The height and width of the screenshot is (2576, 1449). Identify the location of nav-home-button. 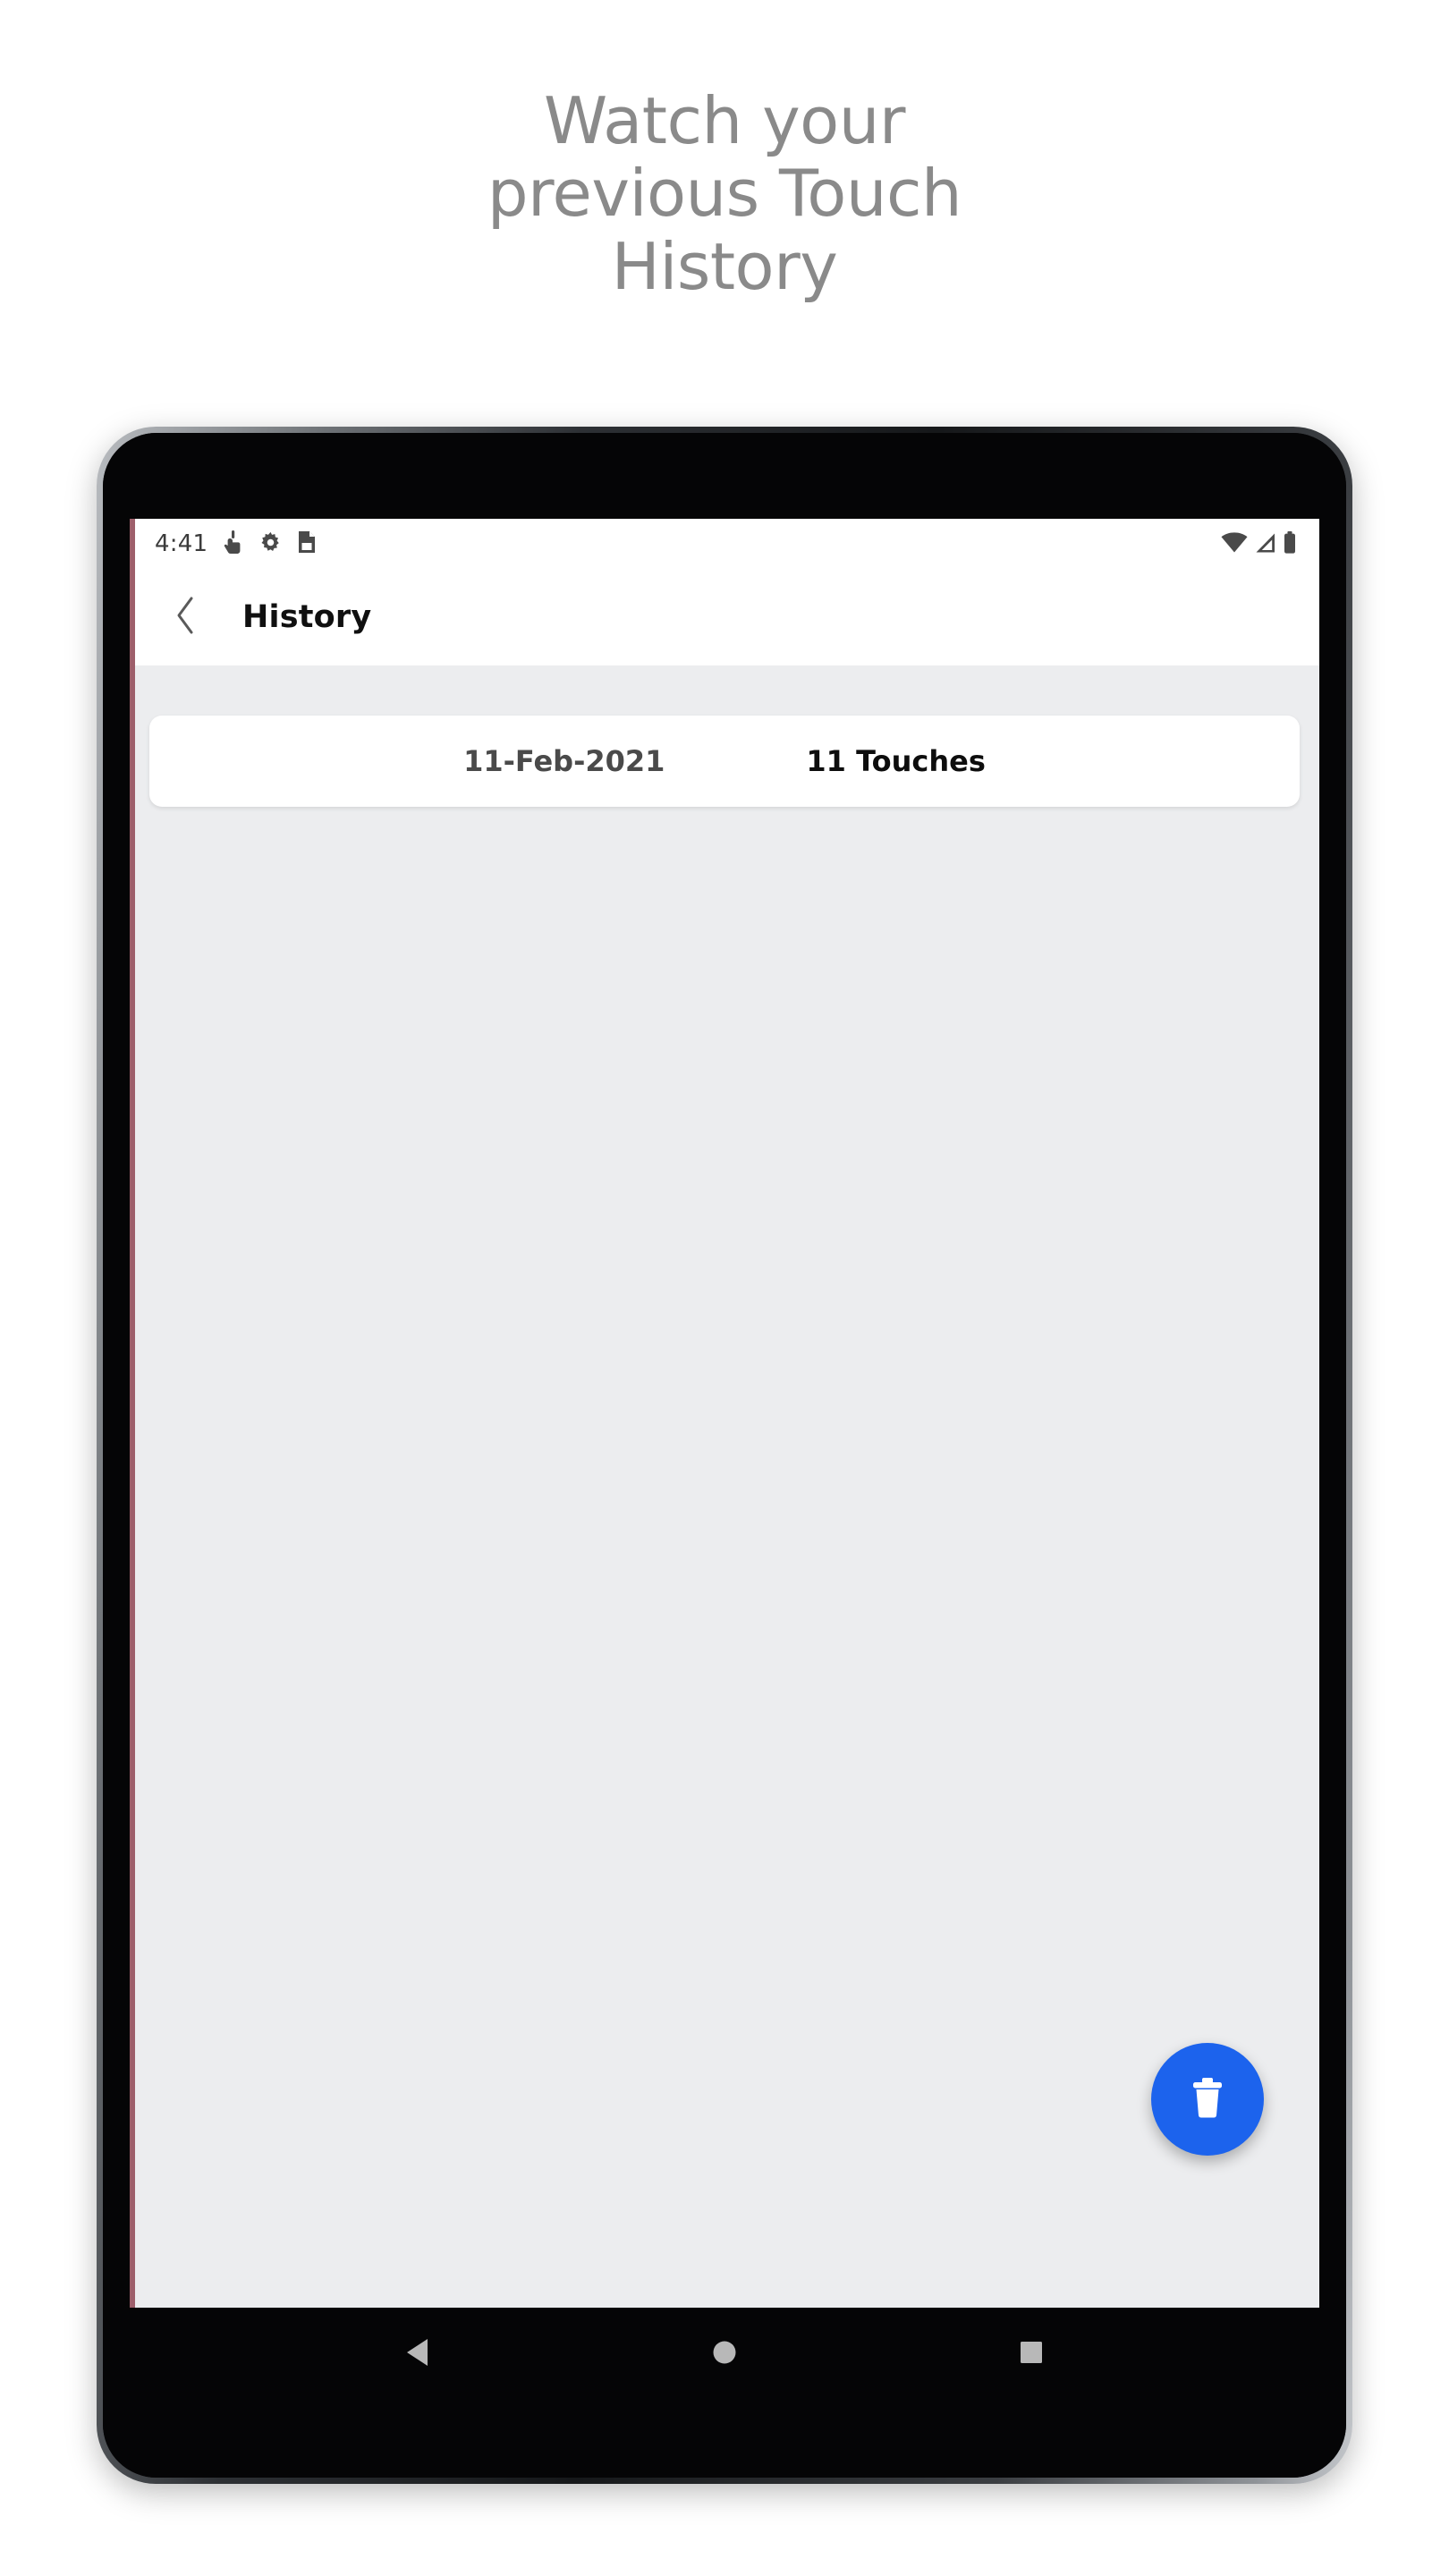
(724, 2354).